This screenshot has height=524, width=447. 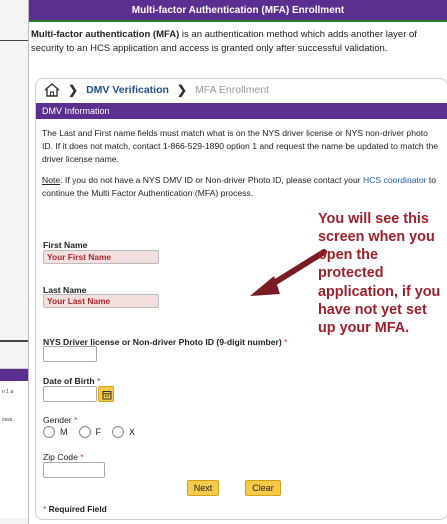 I want to click on gender-option-label: X, so click(x=132, y=432).